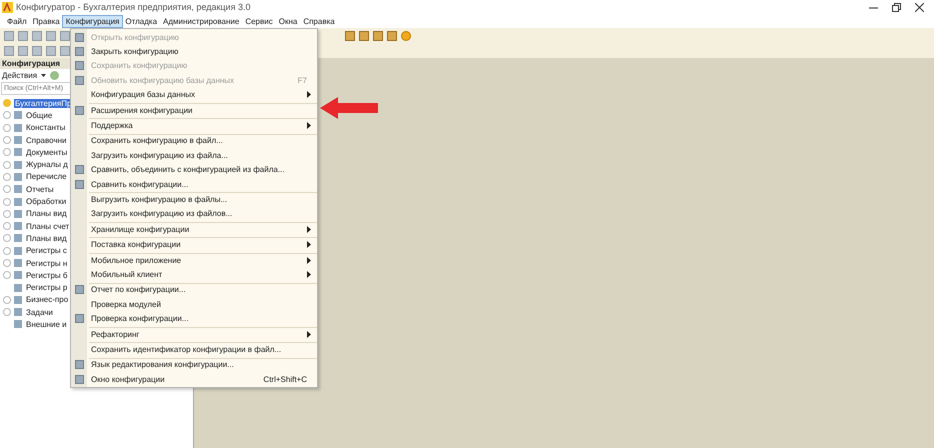 Image resolution: width=934 pixels, height=448 pixels. I want to click on tree-item: Бизнес-про, so click(47, 299).